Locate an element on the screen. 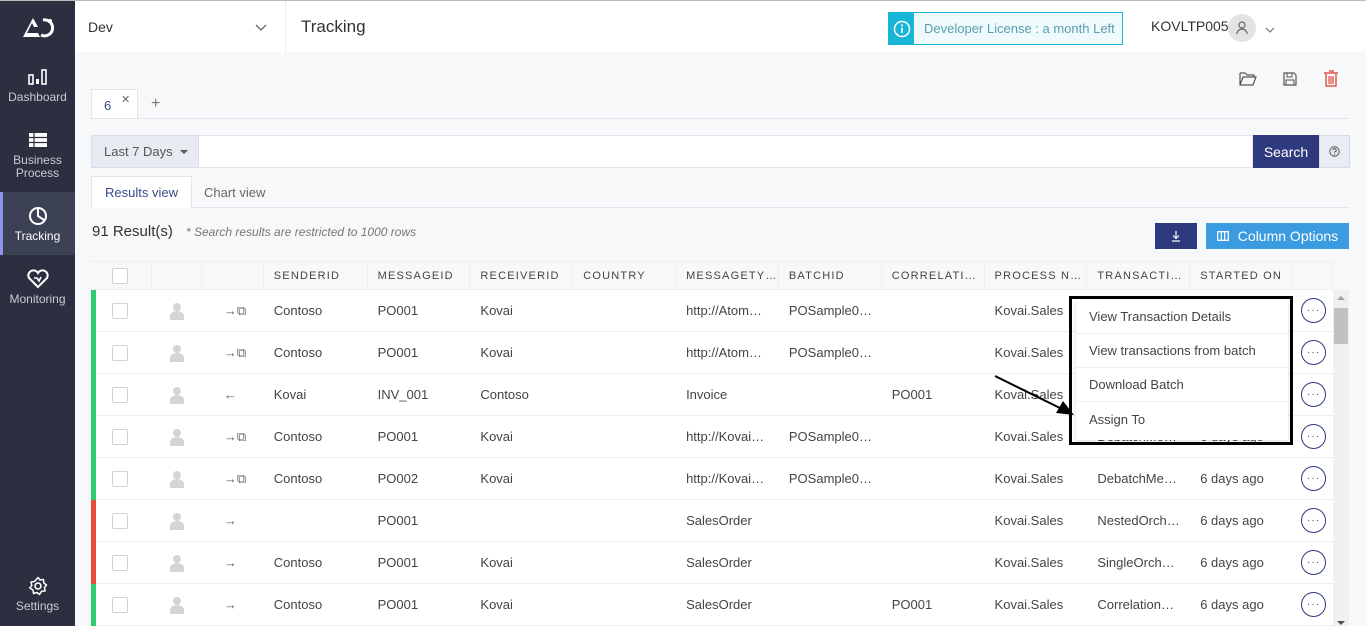 The height and width of the screenshot is (626, 1366). sidebar-item-settings: Settings is located at coordinates (37, 594).